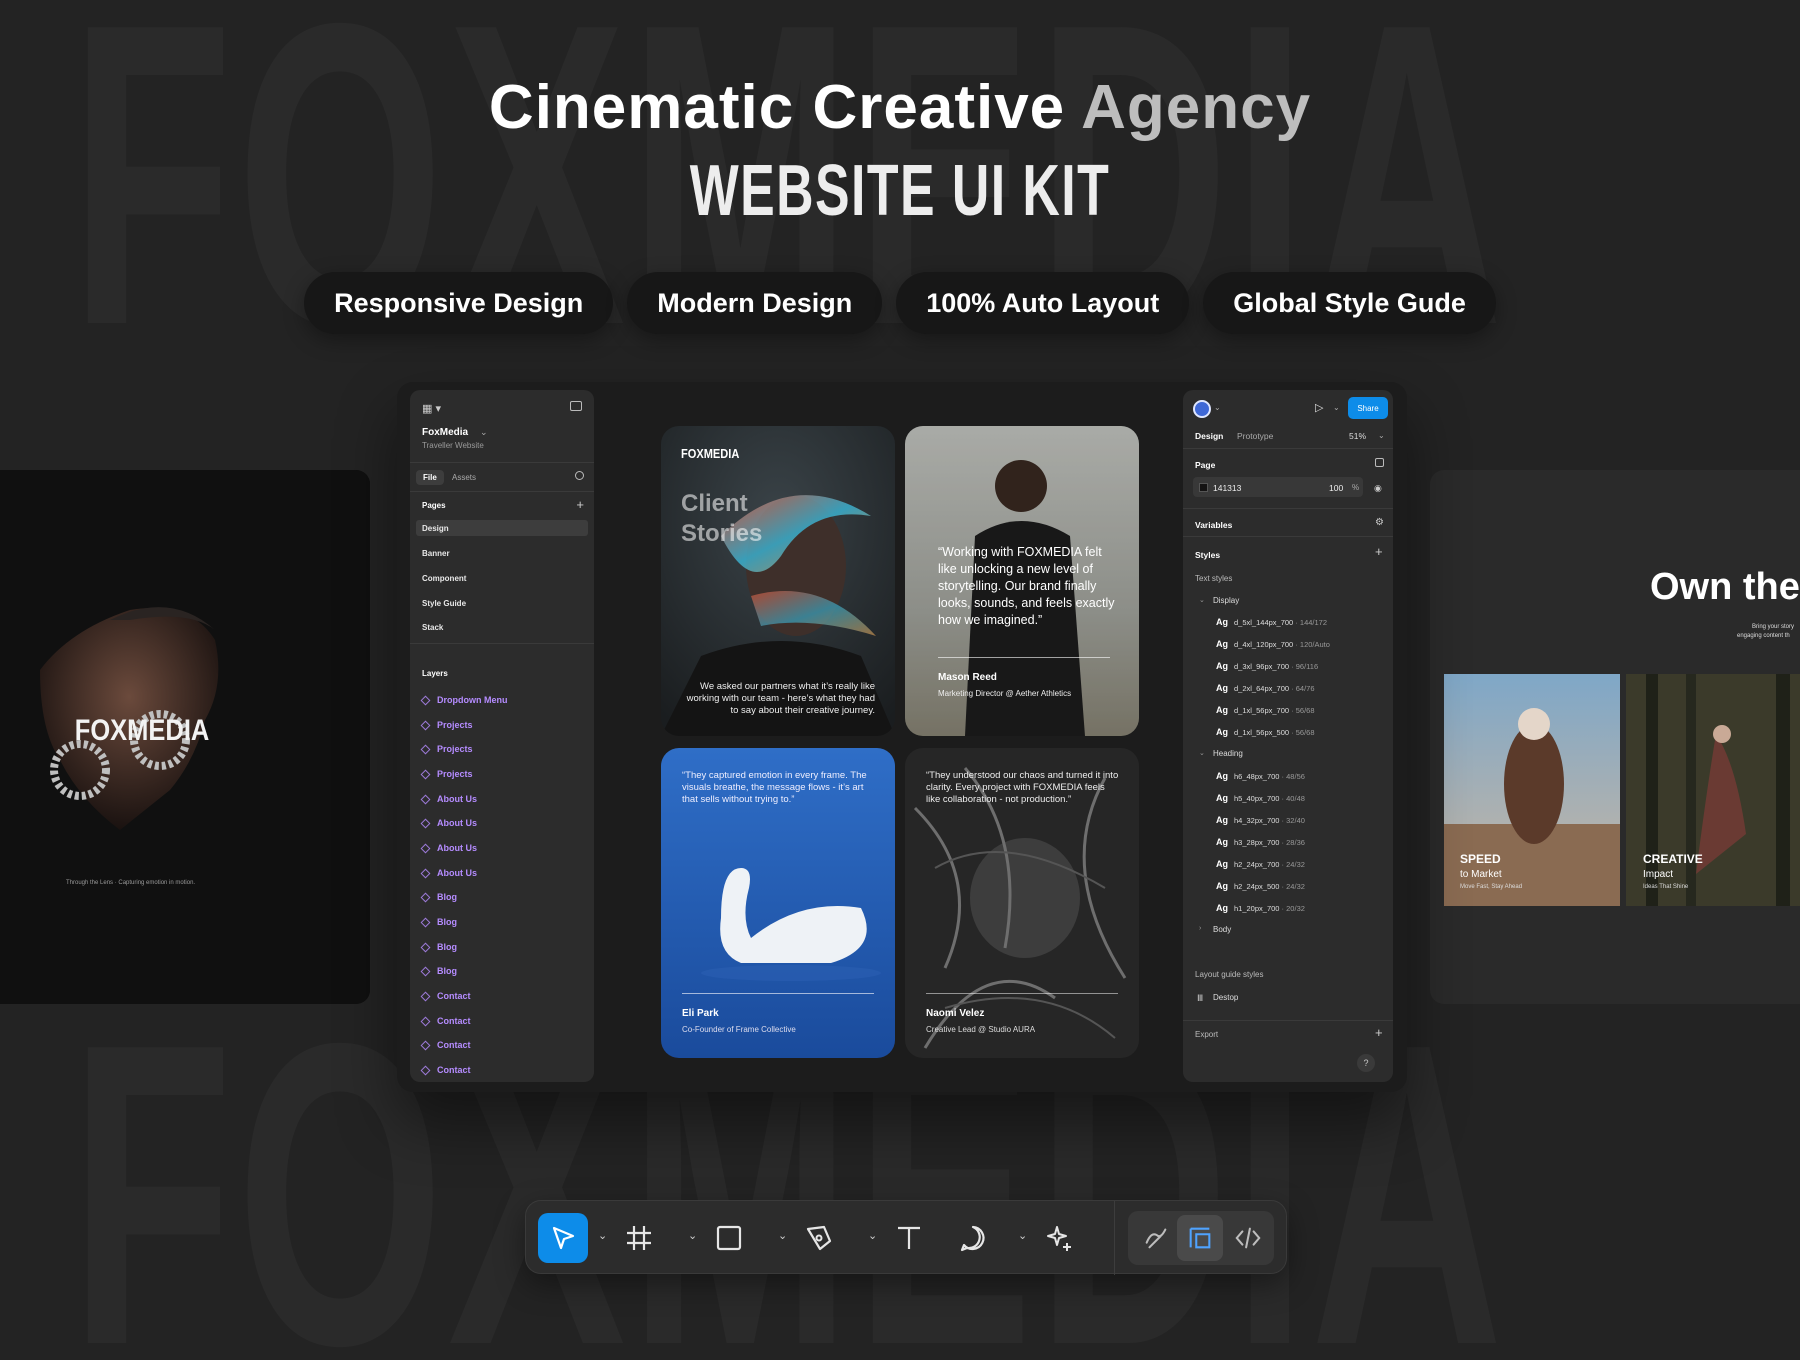 Image resolution: width=1800 pixels, height=1360 pixels. What do you see at coordinates (1059, 1238) in the screenshot?
I see `actions-tool-button` at bounding box center [1059, 1238].